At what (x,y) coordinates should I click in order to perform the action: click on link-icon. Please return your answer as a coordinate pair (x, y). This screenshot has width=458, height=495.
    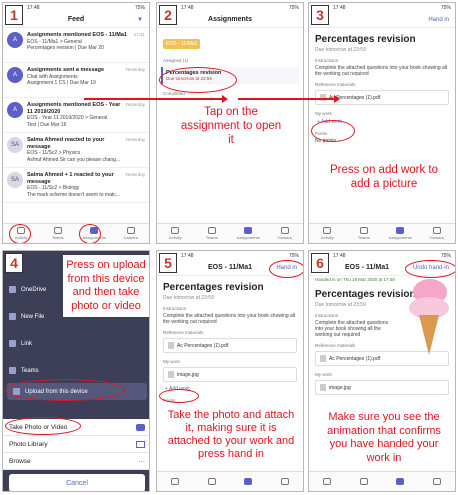
    Looking at the image, I should click on (12, 343).